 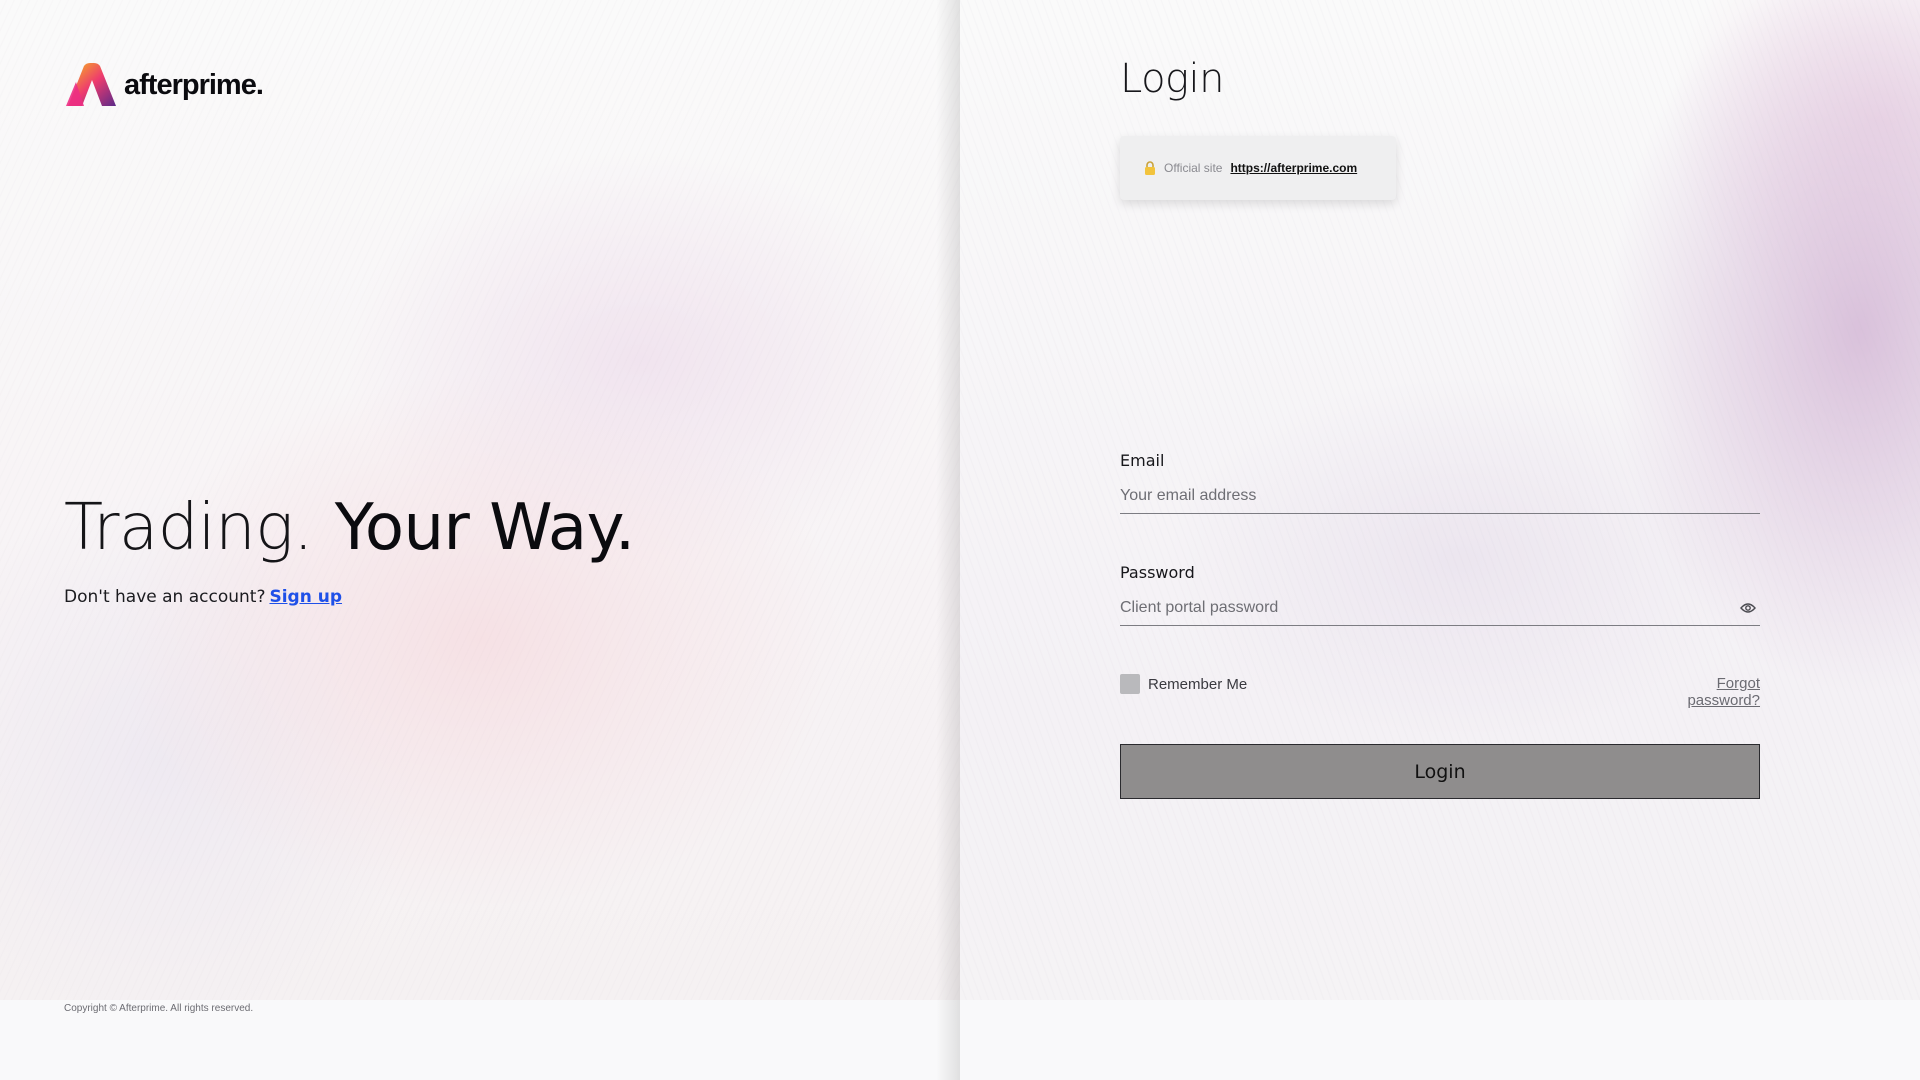 I want to click on forgot-password-link: Forgot password?, so click(x=1700, y=692).